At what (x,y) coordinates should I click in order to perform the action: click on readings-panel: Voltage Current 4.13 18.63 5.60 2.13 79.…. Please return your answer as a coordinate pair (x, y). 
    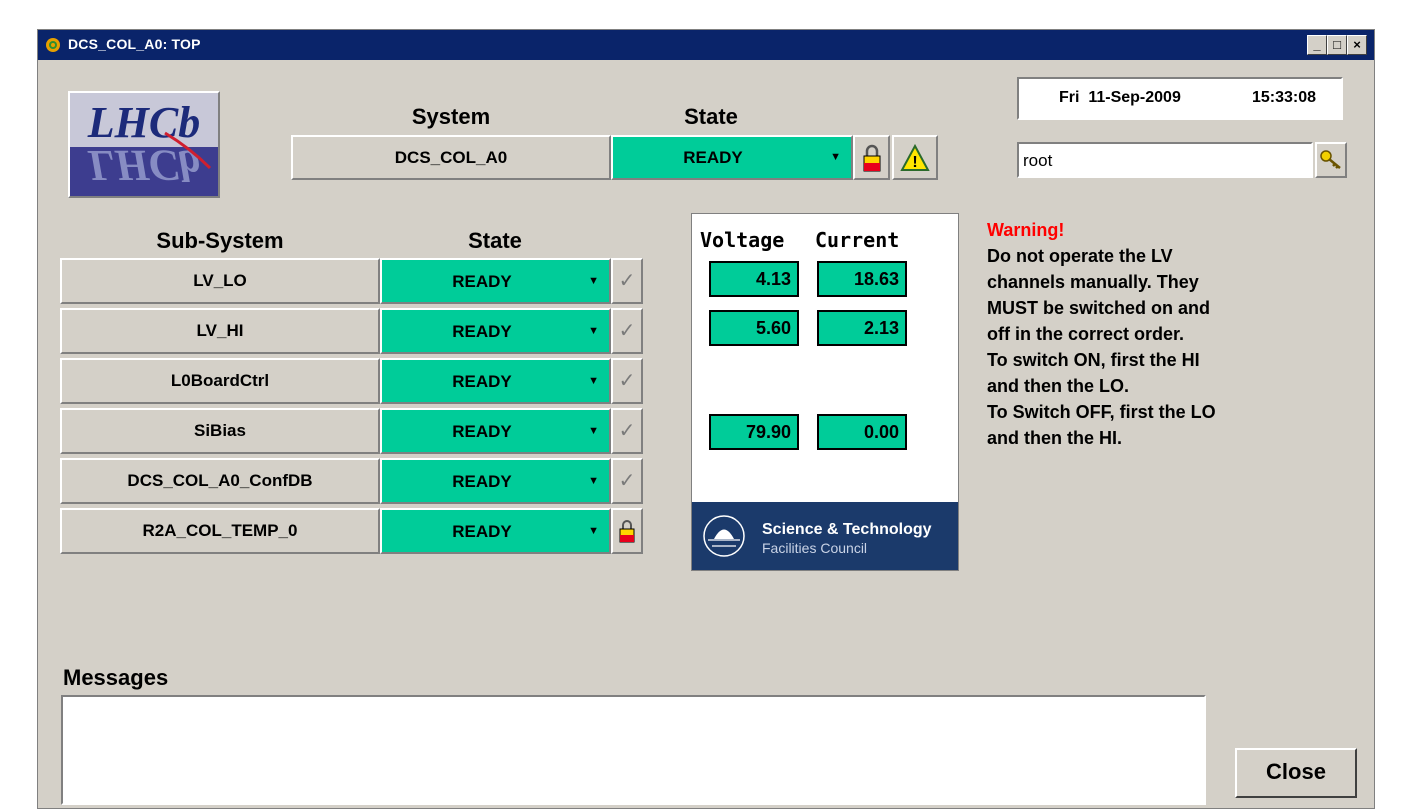
    Looking at the image, I should click on (825, 392).